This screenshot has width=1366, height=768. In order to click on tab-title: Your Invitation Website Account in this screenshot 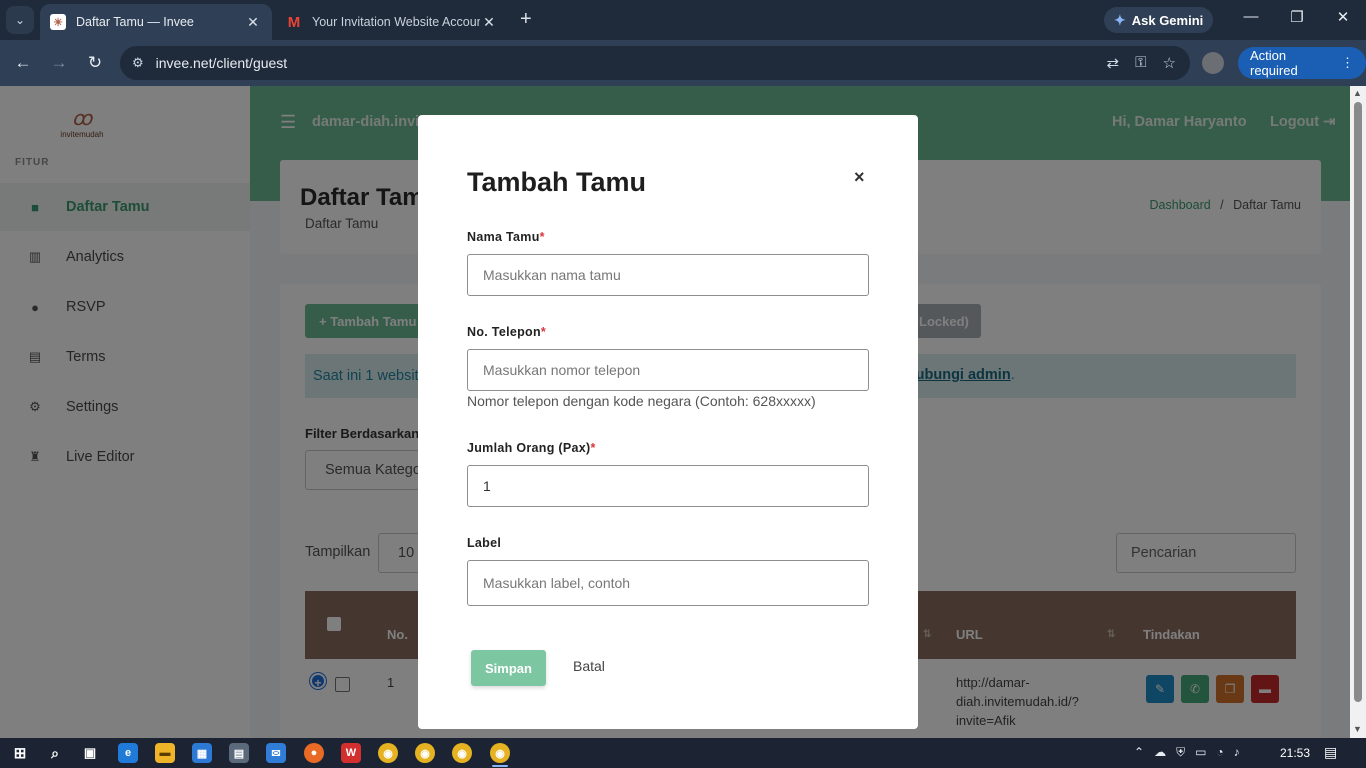, I will do `click(396, 22)`.